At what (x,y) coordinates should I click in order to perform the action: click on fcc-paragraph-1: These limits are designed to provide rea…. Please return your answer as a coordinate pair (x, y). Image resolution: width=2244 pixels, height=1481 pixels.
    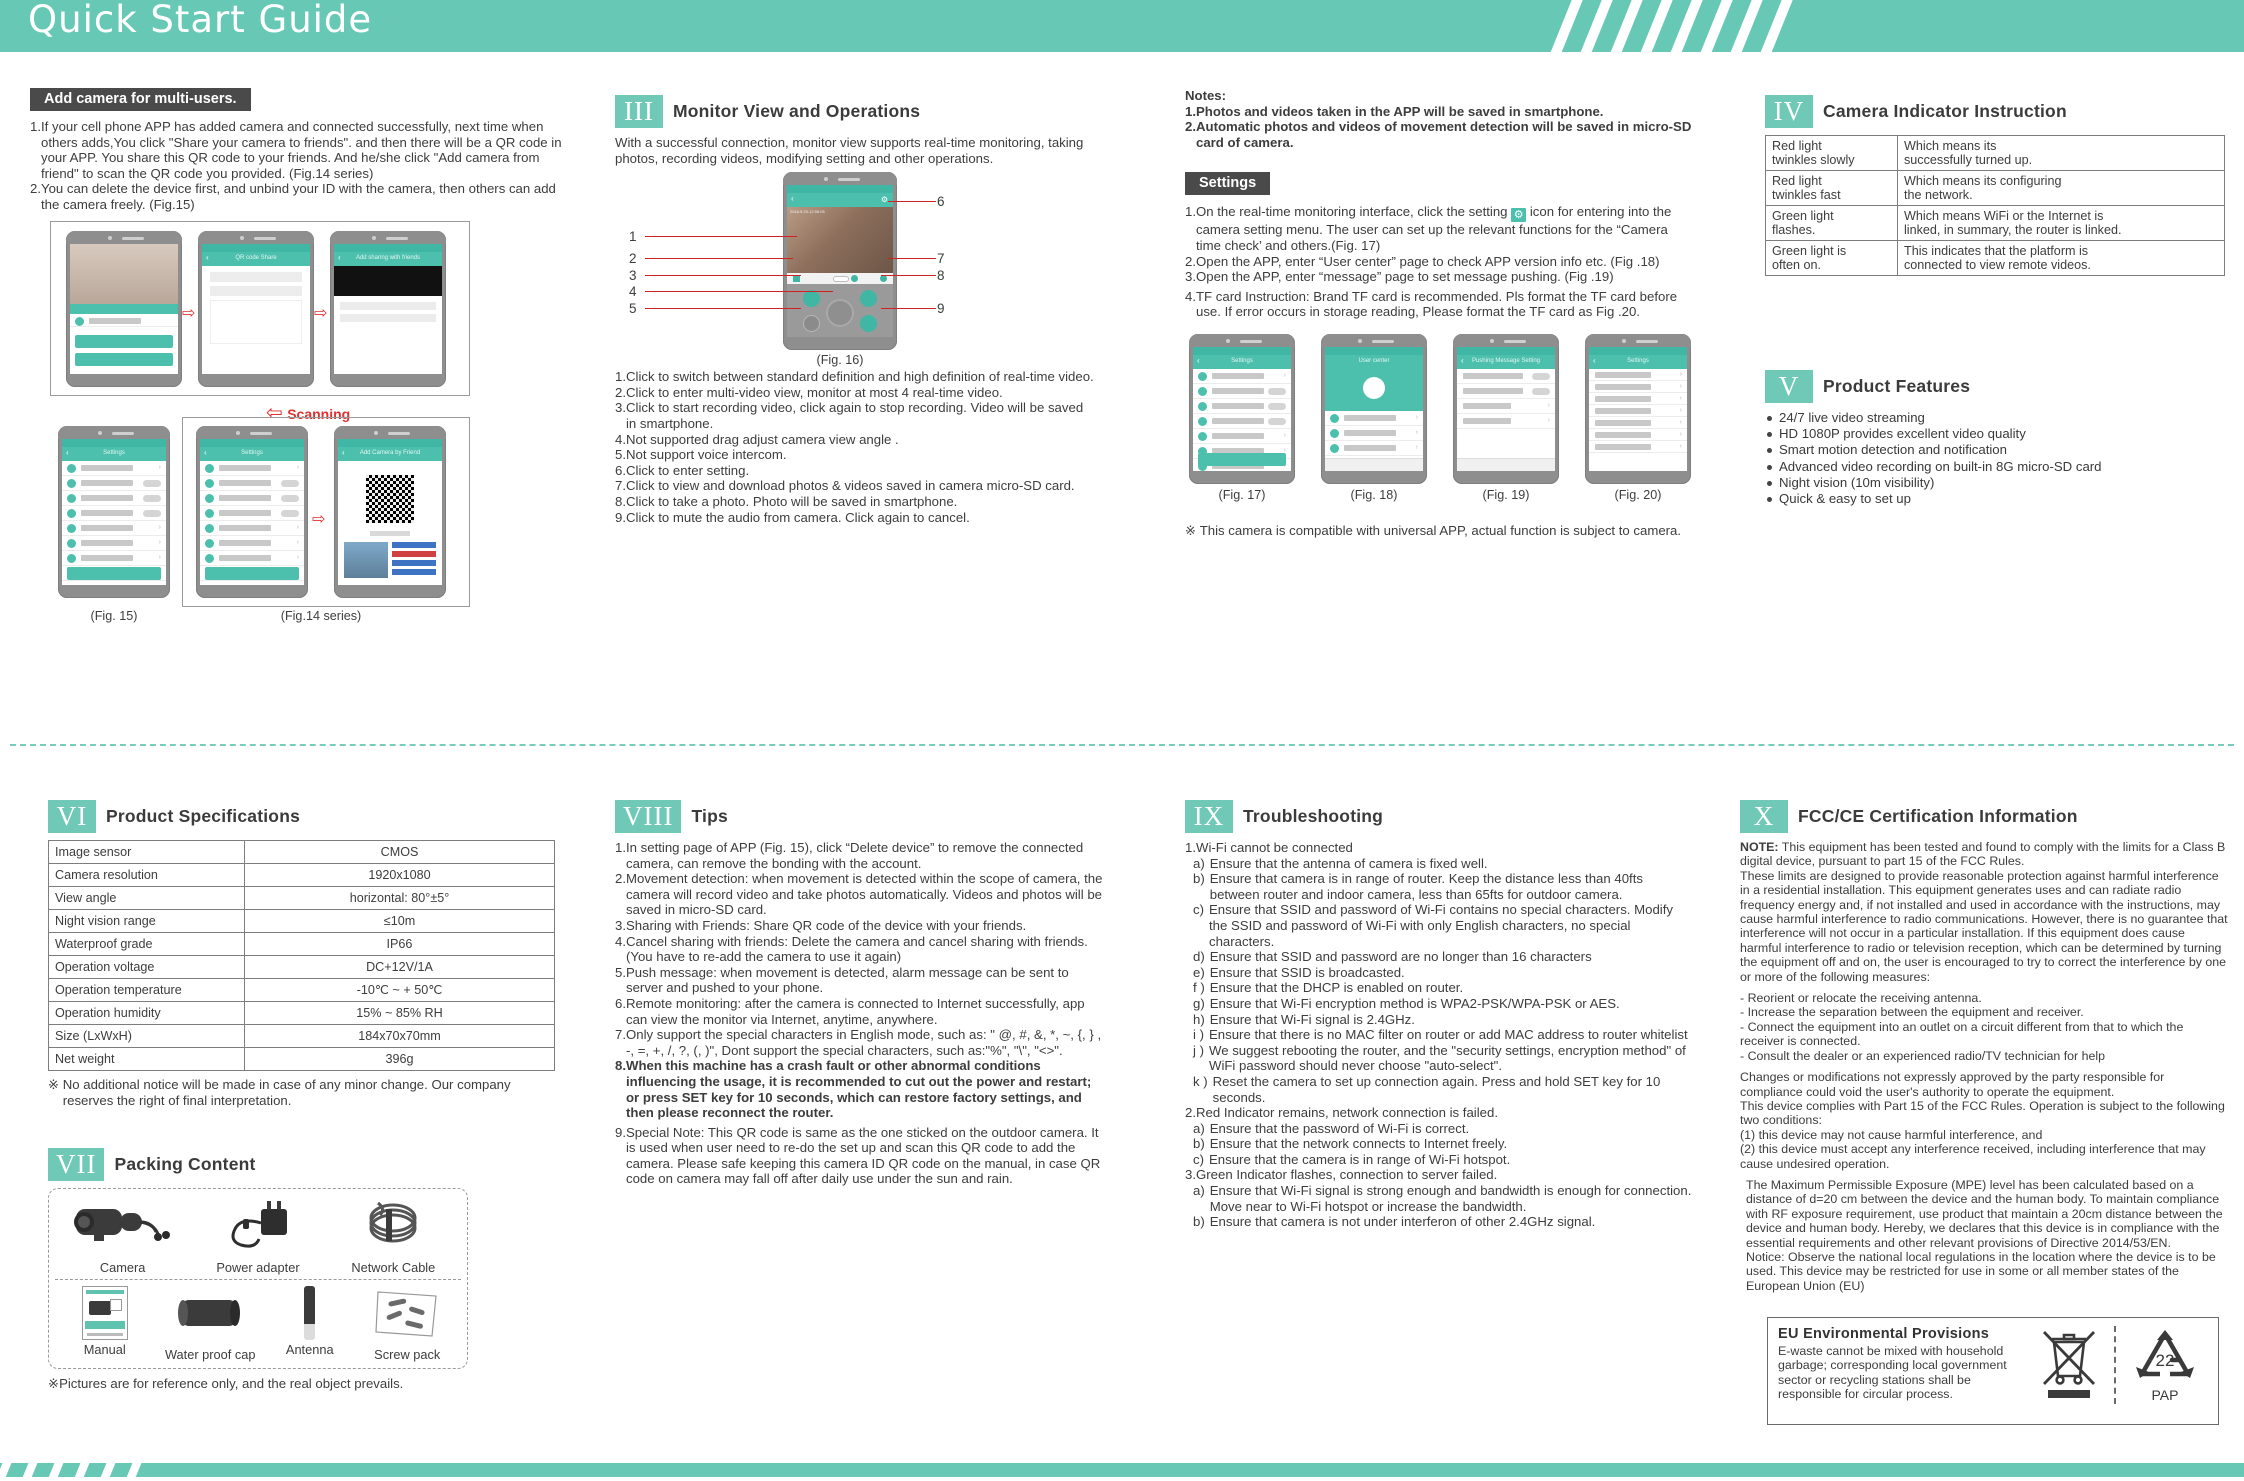
    Looking at the image, I should click on (1984, 926).